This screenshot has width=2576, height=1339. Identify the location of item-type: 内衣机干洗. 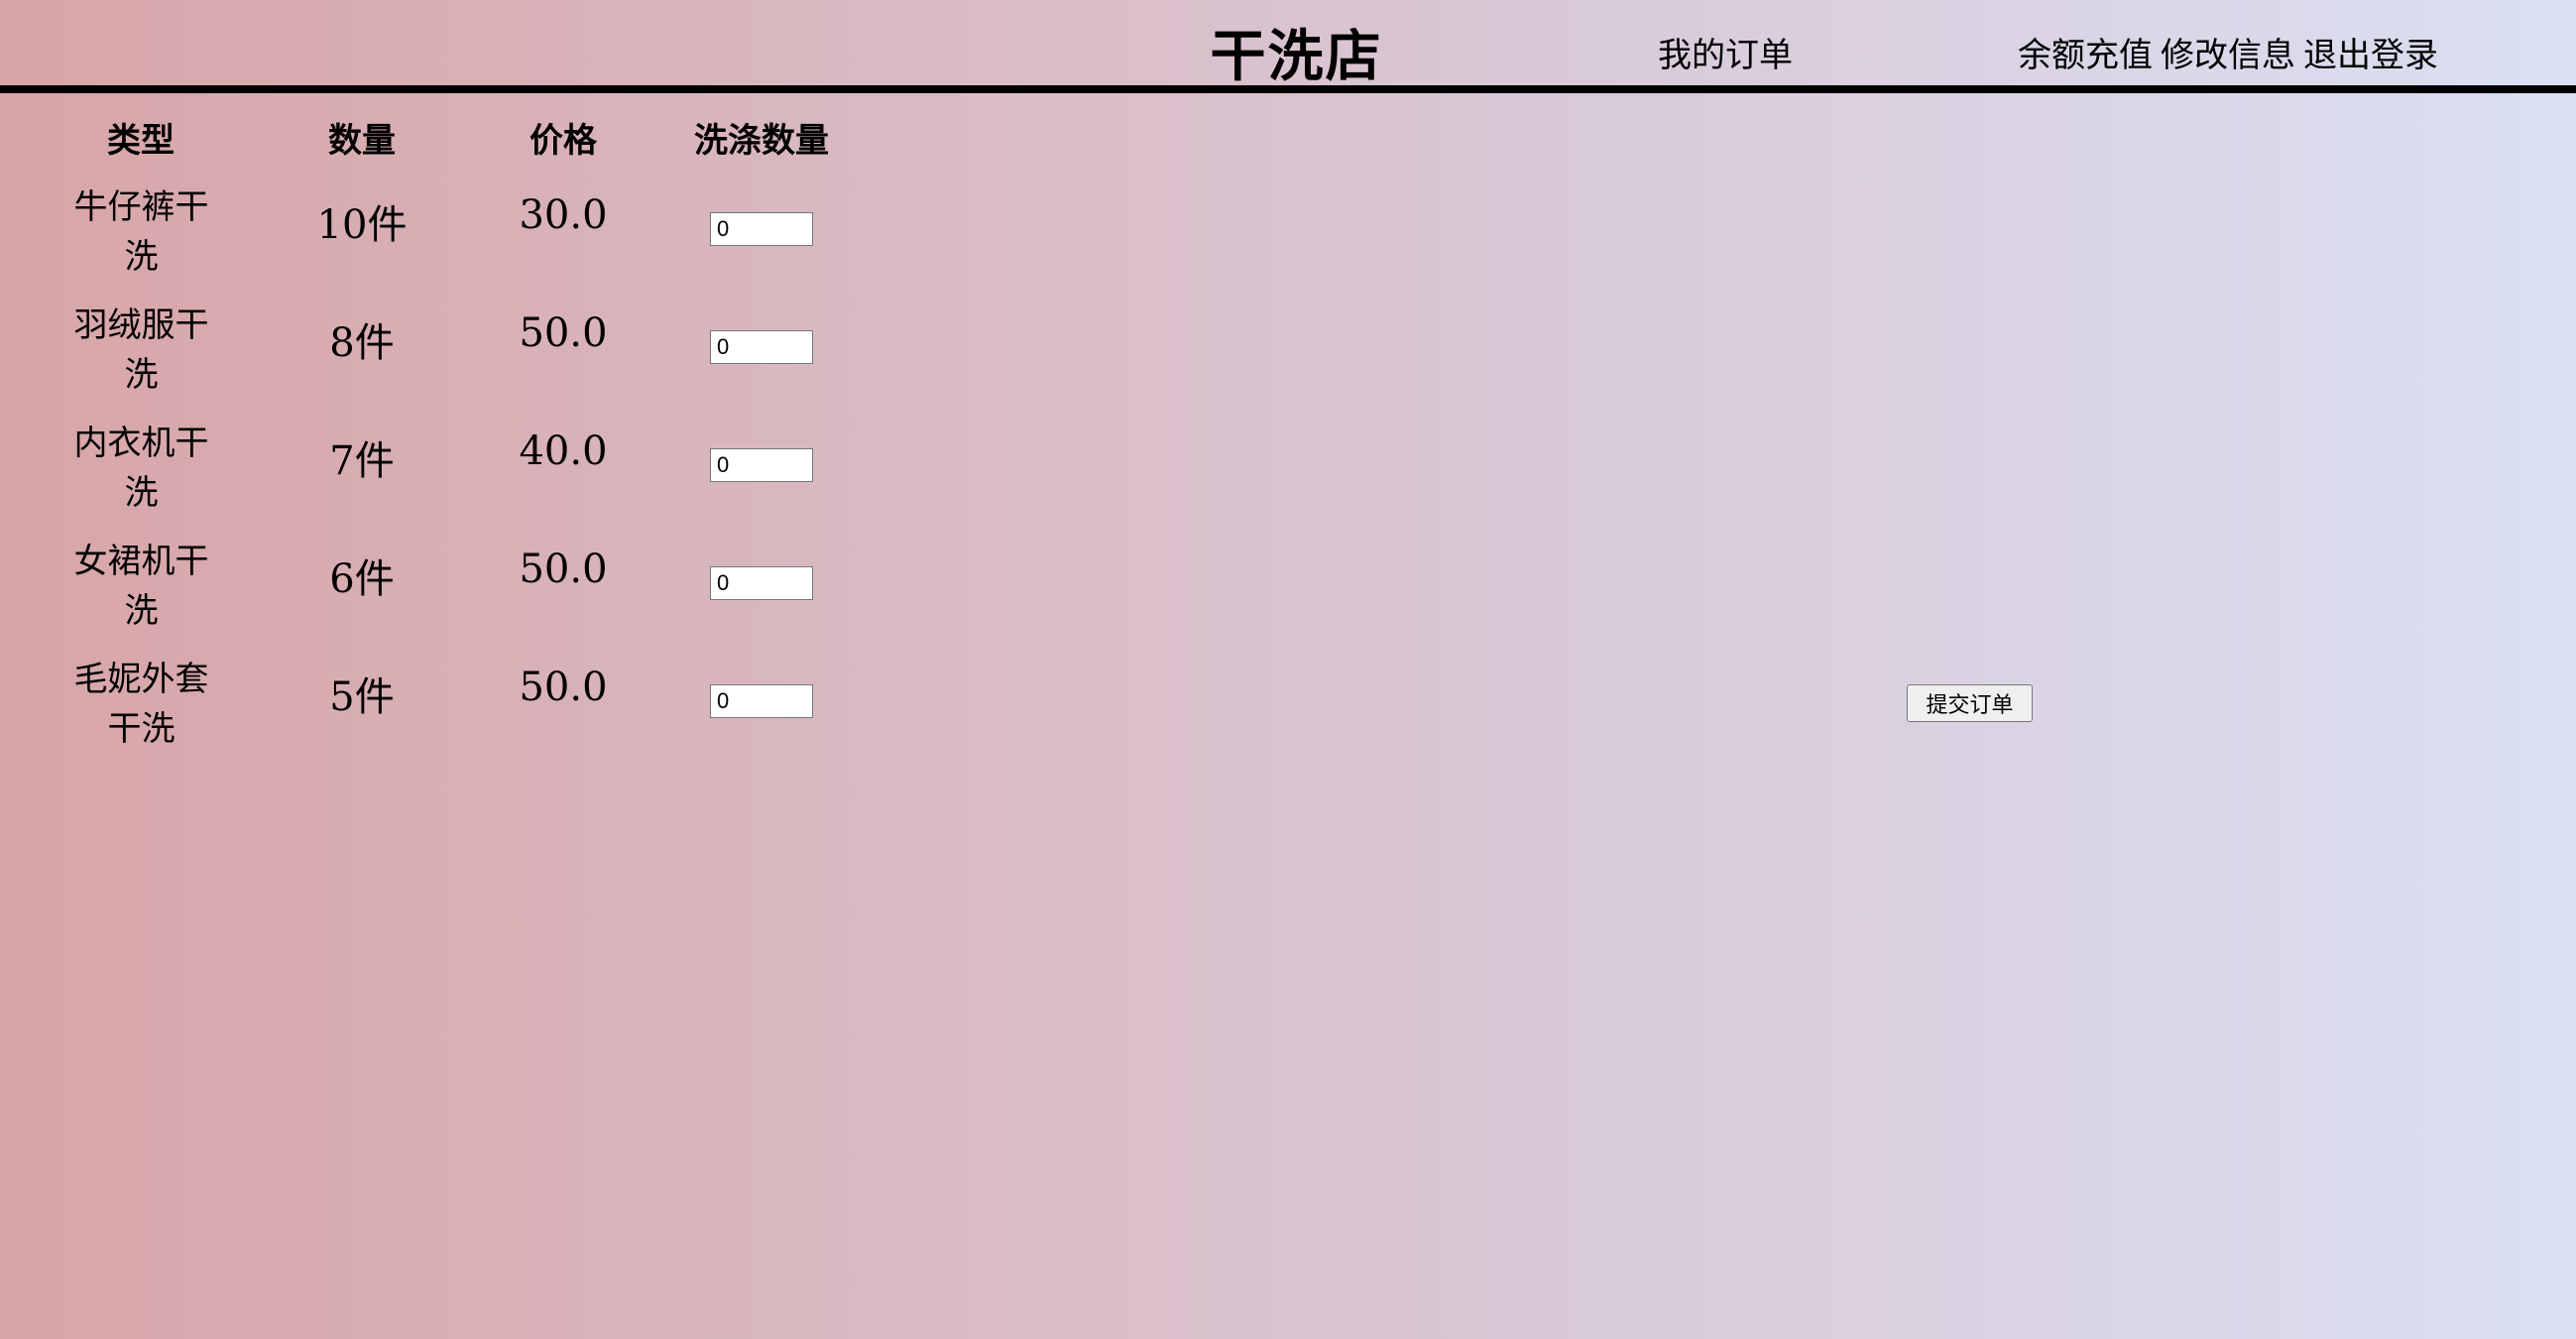
(141, 468).